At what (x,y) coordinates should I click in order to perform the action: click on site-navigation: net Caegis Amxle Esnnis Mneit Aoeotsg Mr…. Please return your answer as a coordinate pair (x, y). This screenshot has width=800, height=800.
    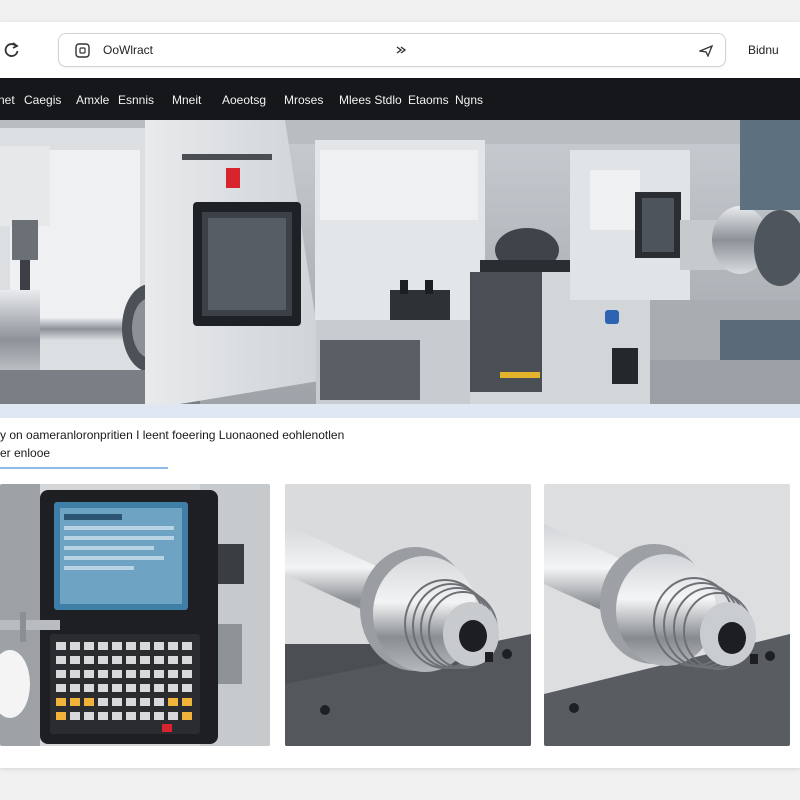
    Looking at the image, I should click on (400, 99).